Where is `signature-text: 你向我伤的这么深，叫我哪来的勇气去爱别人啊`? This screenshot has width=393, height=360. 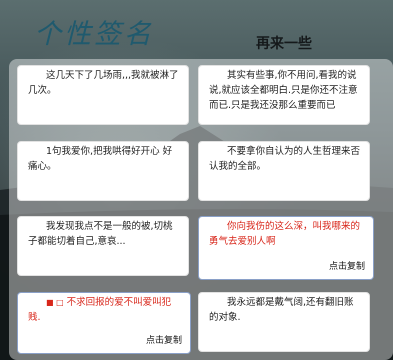 signature-text: 你向我伤的这么深，叫我哪来的勇气去爱别人啊 is located at coordinates (285, 234).